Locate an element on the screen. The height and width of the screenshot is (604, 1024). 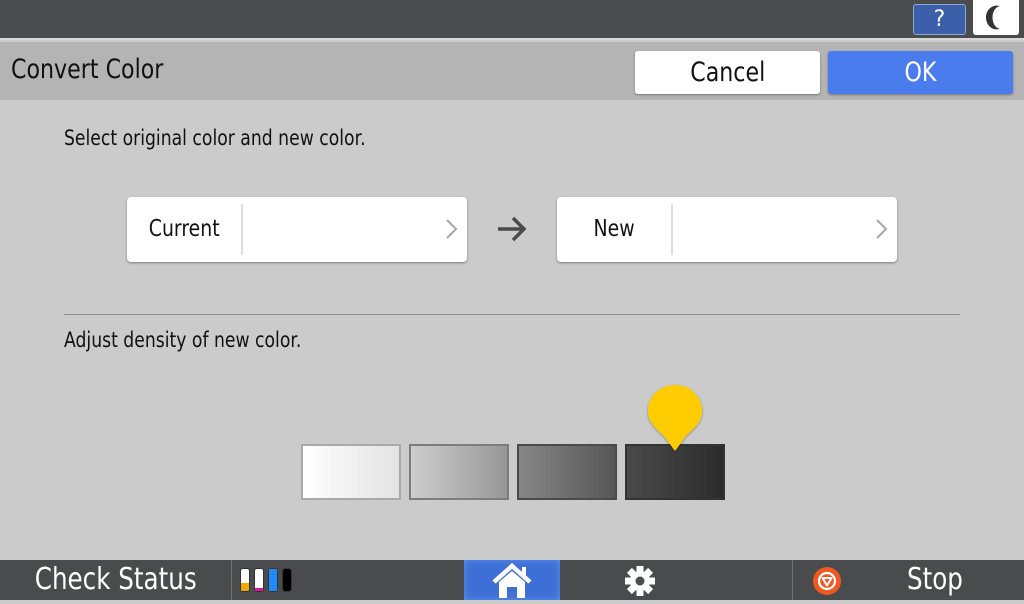
gear-icon is located at coordinates (640, 581).